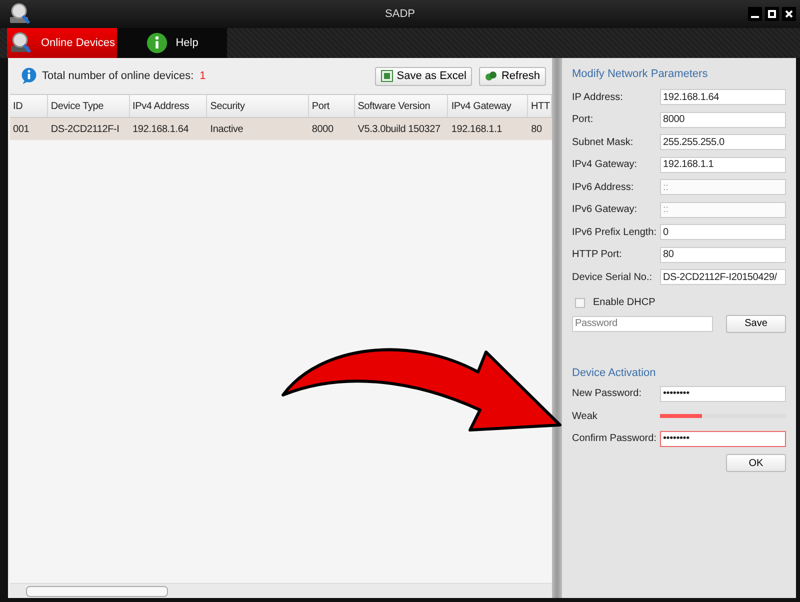 Image resolution: width=800 pixels, height=602 pixels. I want to click on table-cell-text: 8000, so click(322, 129).